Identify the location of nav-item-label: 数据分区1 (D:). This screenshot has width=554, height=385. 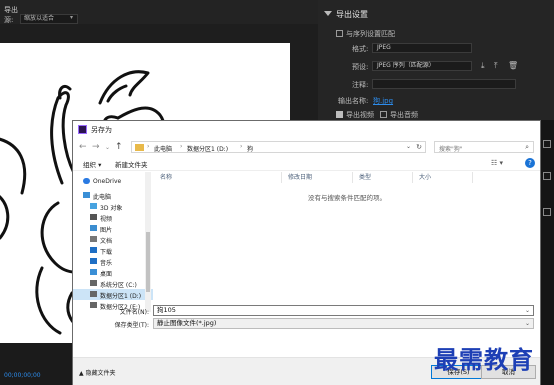
(121, 296).